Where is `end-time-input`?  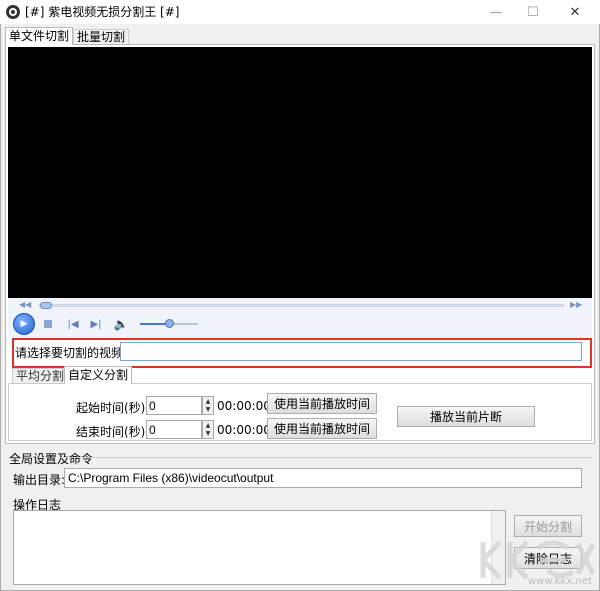 end-time-input is located at coordinates (174, 429).